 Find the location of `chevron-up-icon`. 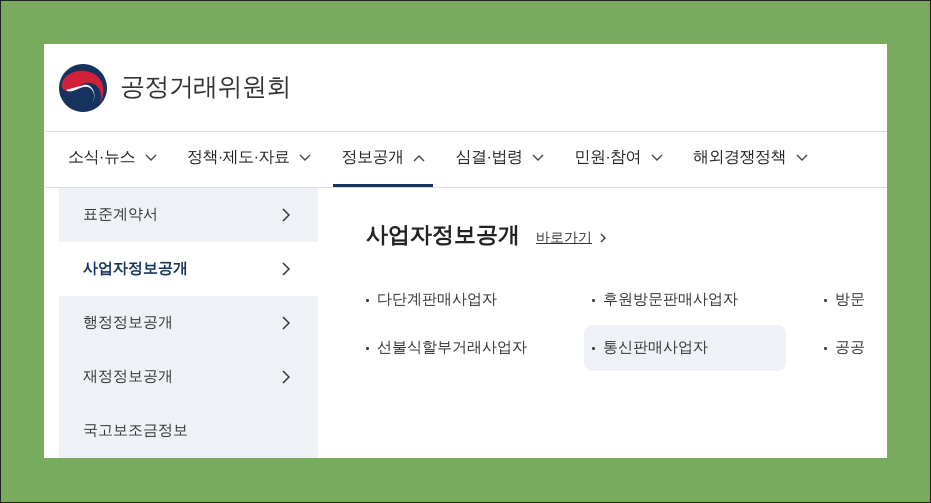

chevron-up-icon is located at coordinates (419, 158).